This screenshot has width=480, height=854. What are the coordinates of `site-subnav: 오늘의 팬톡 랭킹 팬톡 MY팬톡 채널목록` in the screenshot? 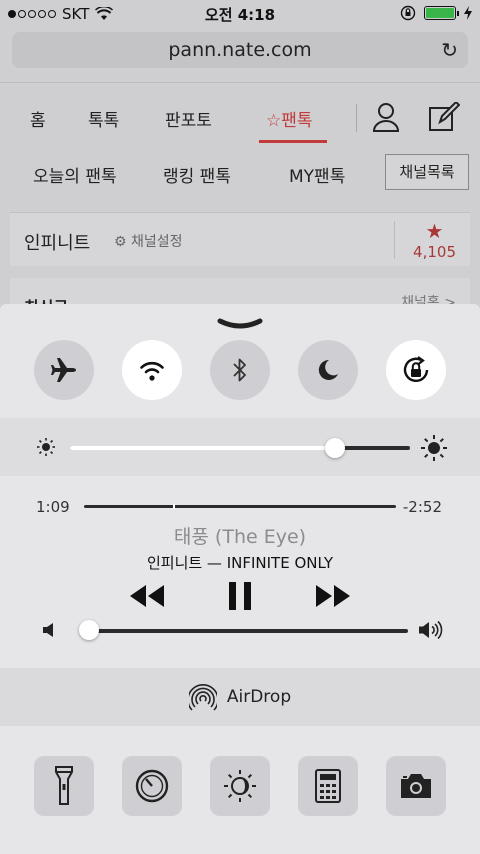 It's located at (240, 174).